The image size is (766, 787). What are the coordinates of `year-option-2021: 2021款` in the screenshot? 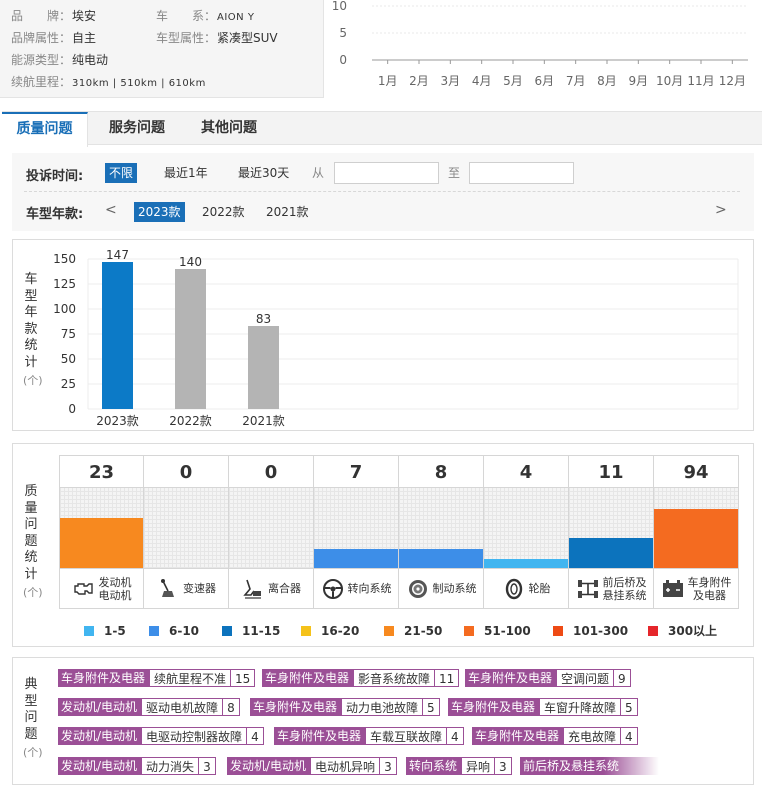 It's located at (287, 212).